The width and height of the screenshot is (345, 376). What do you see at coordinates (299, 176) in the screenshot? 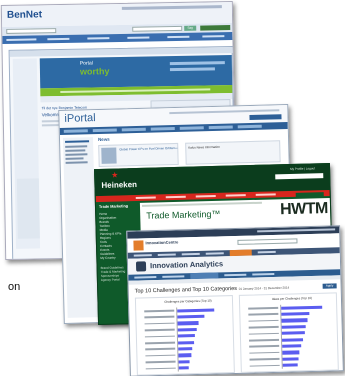
I see `heineken-search-input` at bounding box center [299, 176].